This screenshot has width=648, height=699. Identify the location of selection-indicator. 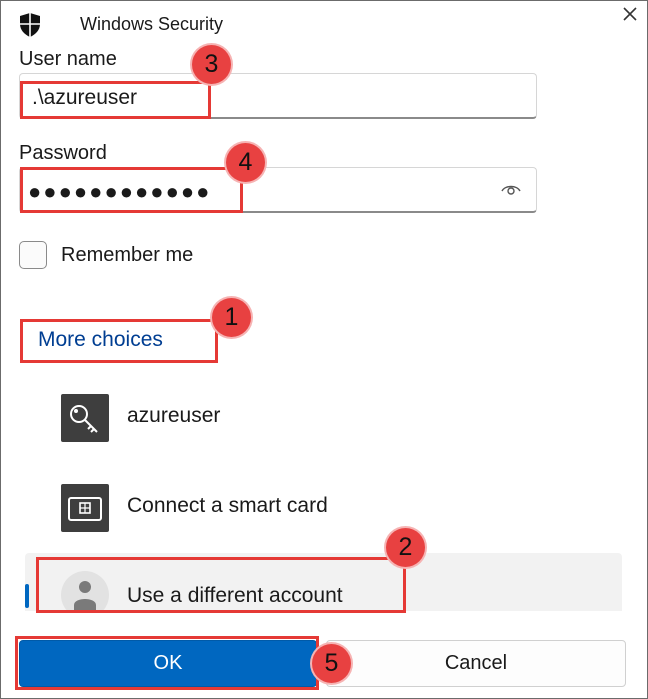
(27, 596).